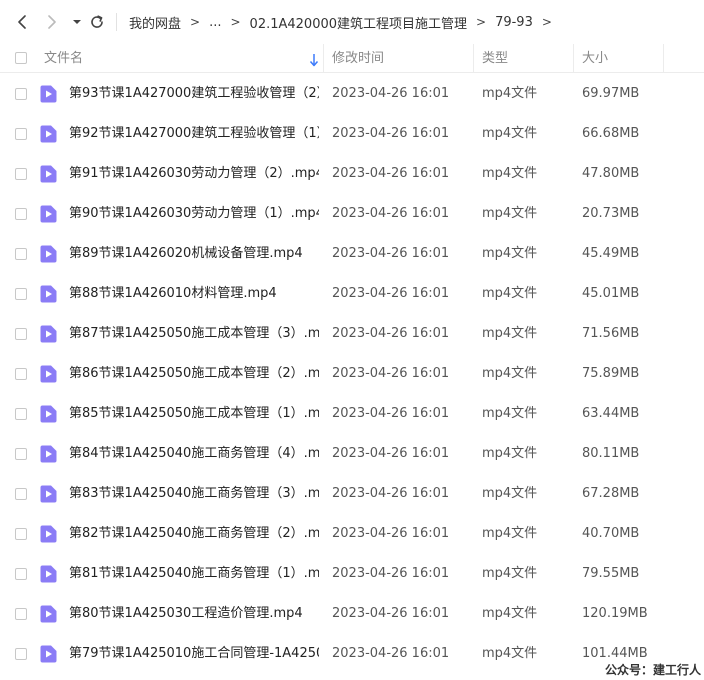 The image size is (704, 680). Describe the element at coordinates (194, 574) in the screenshot. I see `file-name: 第81节课1A425040施工商务管理（1）.mp4` at that location.